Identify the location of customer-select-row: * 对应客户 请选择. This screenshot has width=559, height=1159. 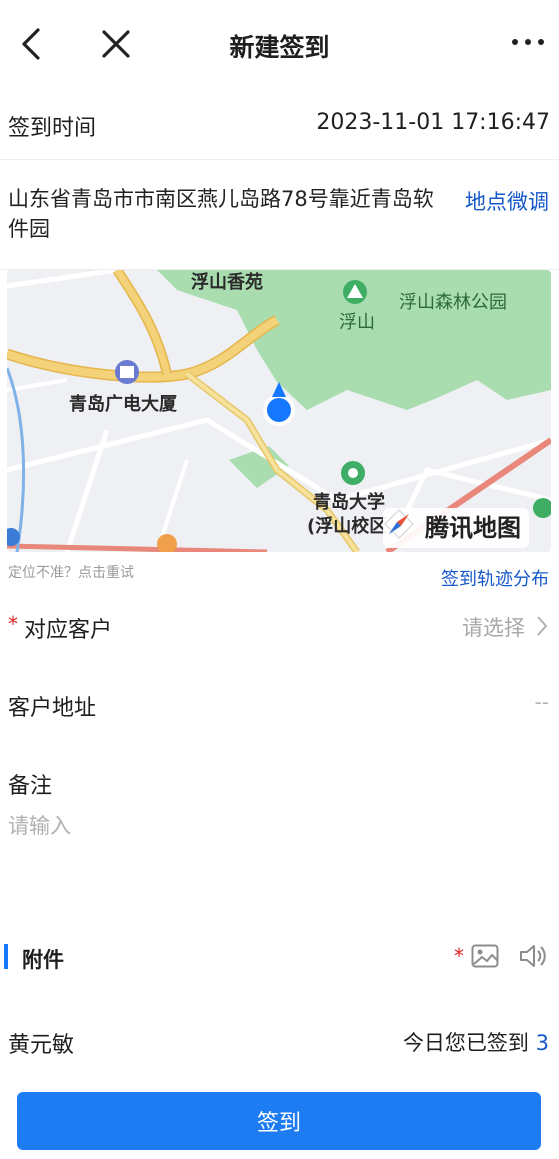
(279, 630).